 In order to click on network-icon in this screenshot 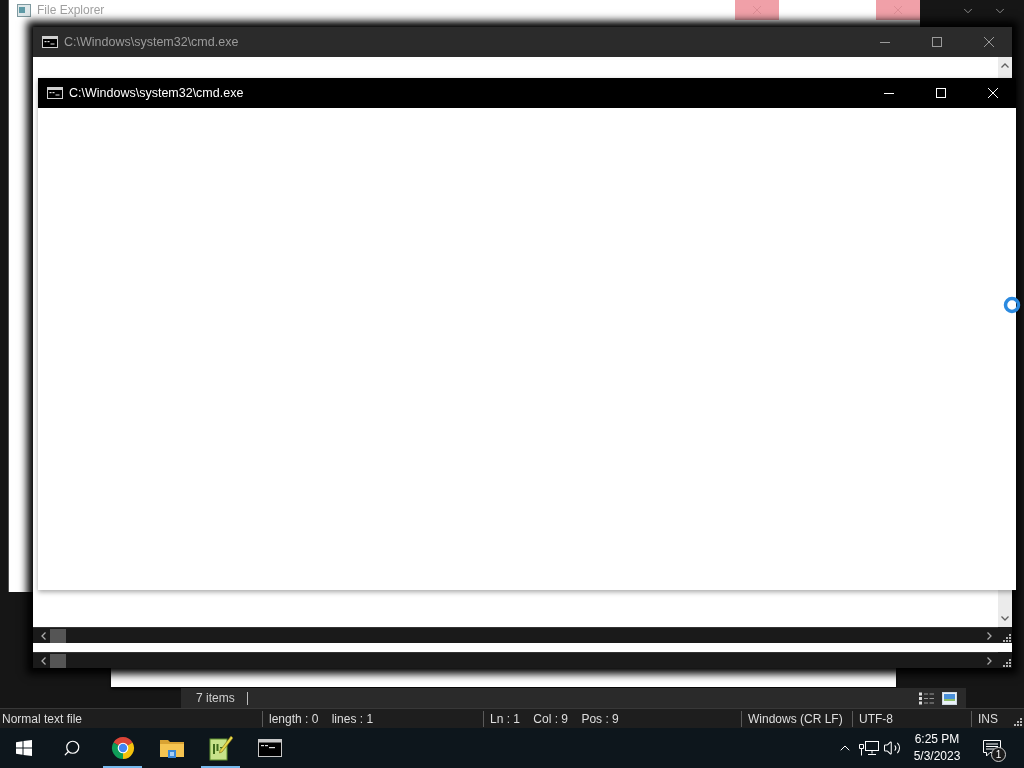, I will do `click(869, 748)`.